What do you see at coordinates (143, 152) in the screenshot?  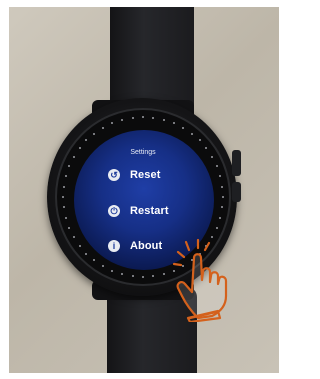 I see `screen-title: Settings` at bounding box center [143, 152].